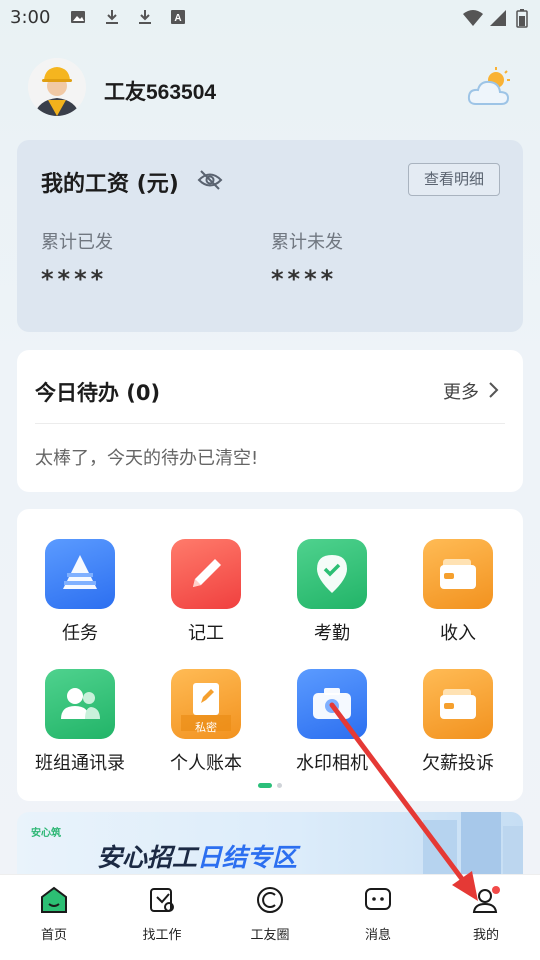  Describe the element at coordinates (377, 935) in the screenshot. I see `nav-label: 消息` at that location.